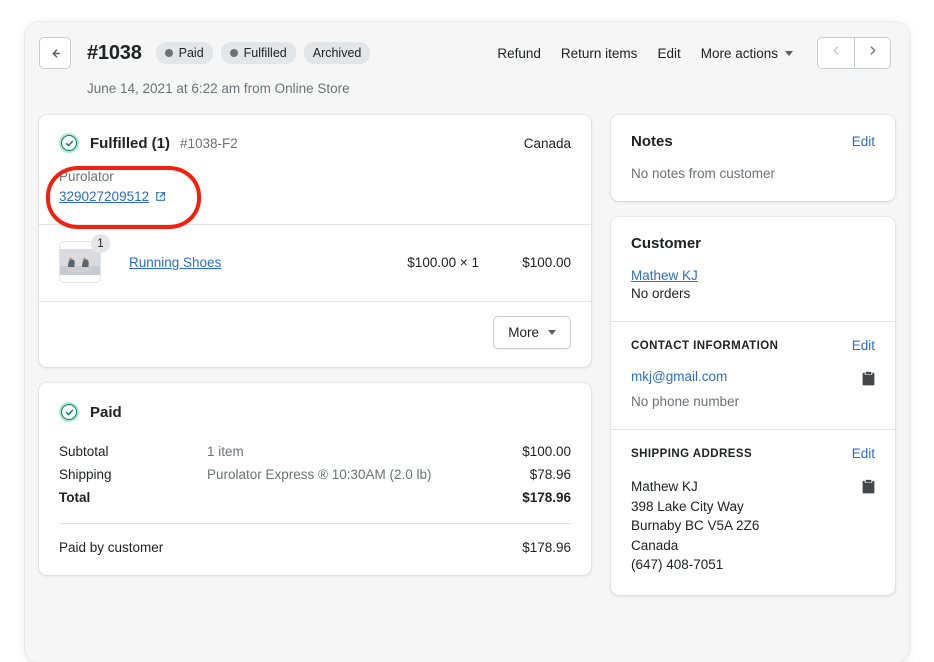 The height and width of the screenshot is (662, 934). Describe the element at coordinates (209, 143) in the screenshot. I see `fulfillment-reference: #1038-F2` at that location.